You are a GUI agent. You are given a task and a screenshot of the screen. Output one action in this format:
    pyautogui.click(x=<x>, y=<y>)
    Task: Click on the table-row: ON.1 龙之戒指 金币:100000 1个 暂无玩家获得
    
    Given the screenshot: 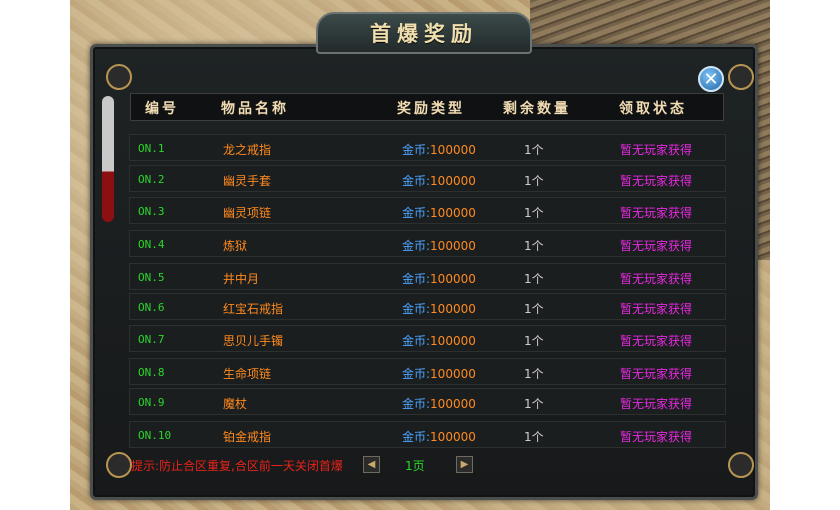 What is the action you would take?
    pyautogui.click(x=427, y=147)
    